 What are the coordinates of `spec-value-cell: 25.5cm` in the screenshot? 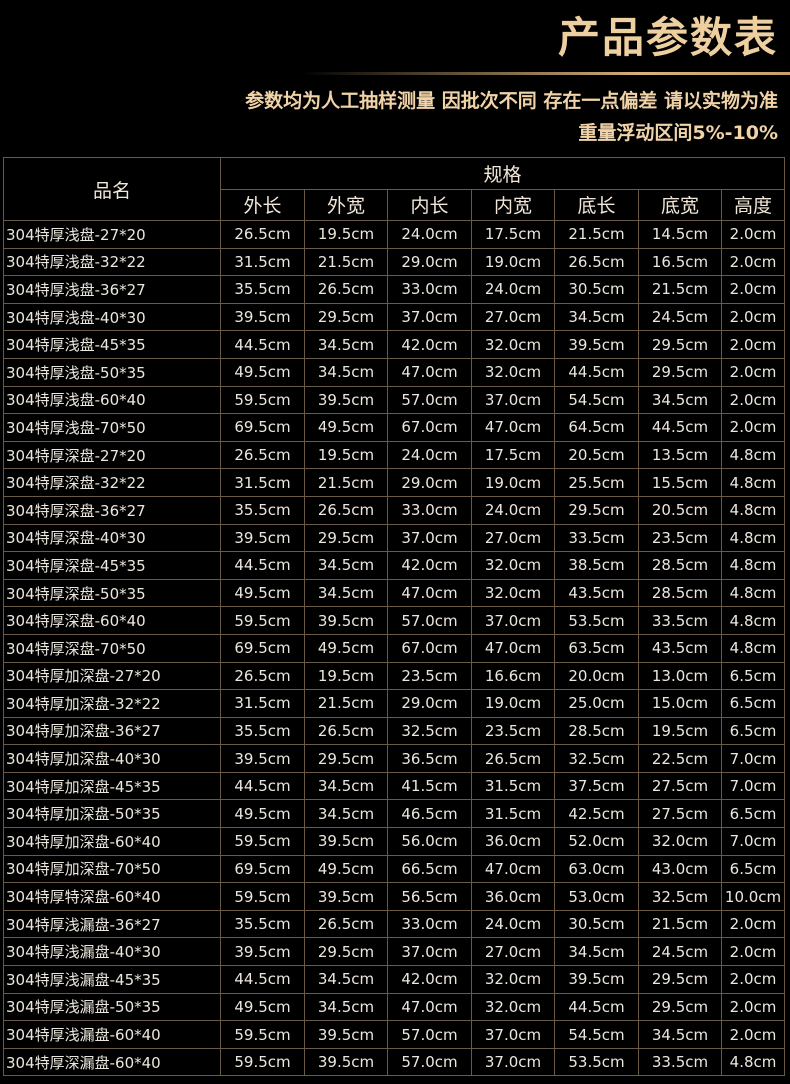 It's located at (596, 482).